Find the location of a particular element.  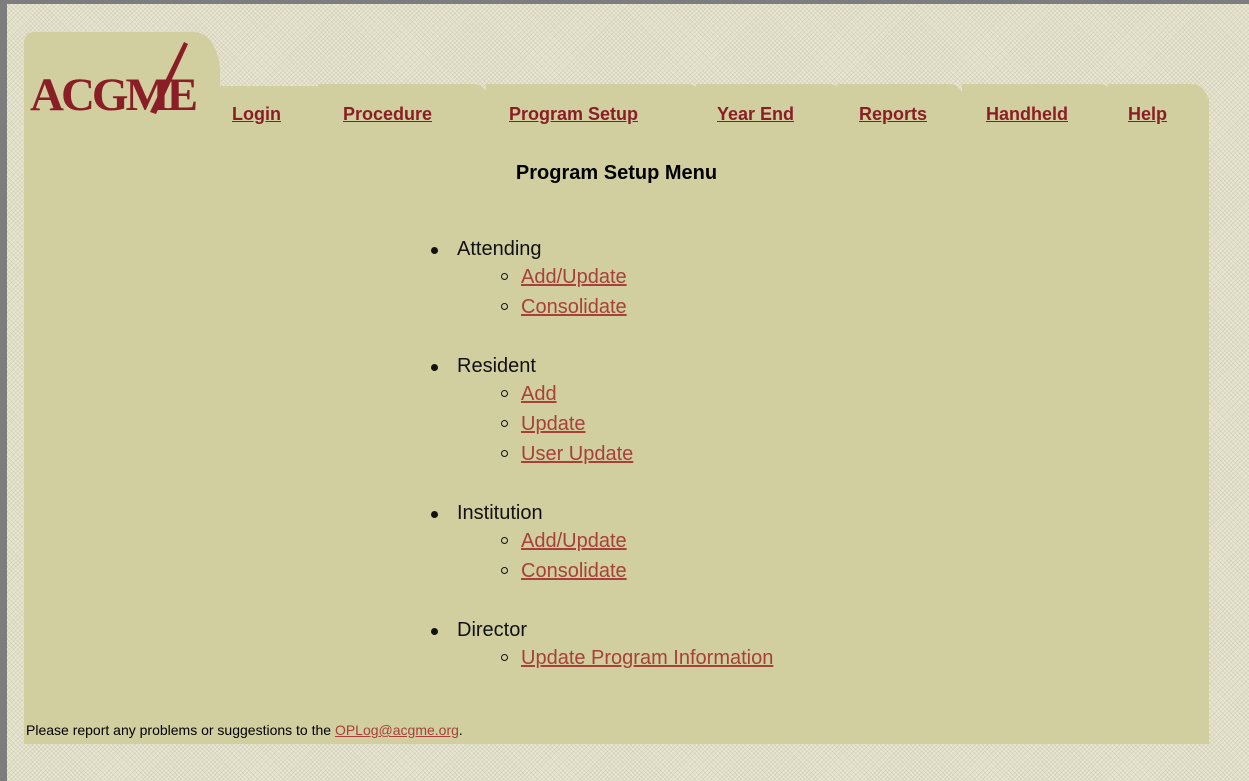

logo-checkmark-icon is located at coordinates (169, 78).